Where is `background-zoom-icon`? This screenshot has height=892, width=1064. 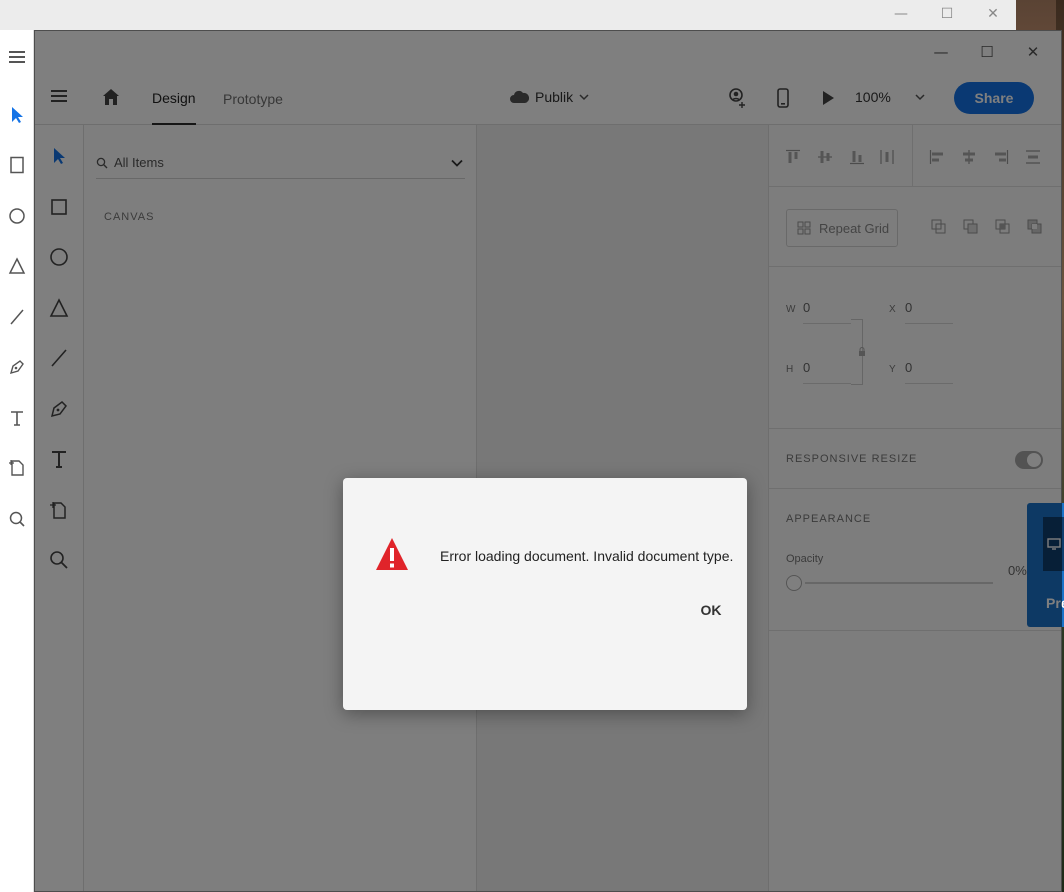 background-zoom-icon is located at coordinates (17, 519).